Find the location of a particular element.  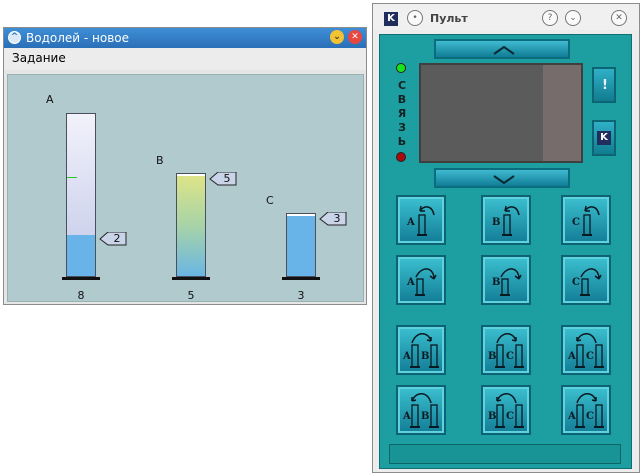

vessel-c is located at coordinates (301, 245).